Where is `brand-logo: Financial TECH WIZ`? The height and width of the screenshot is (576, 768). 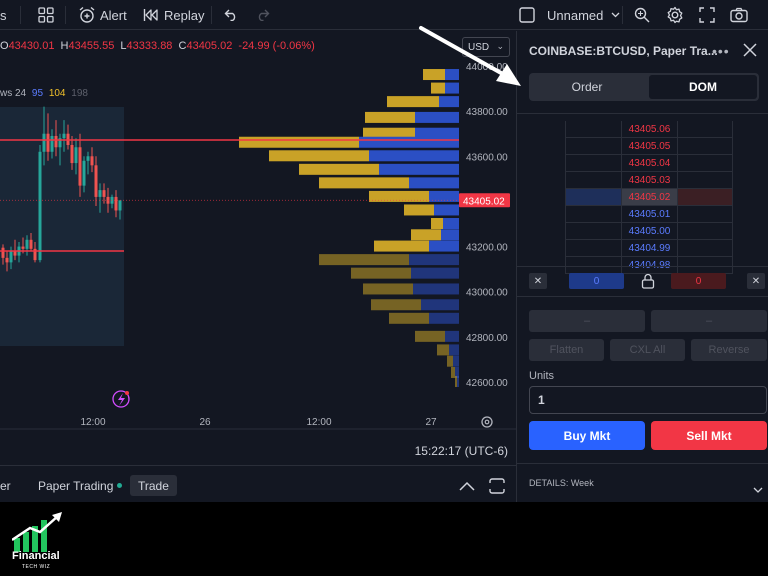 brand-logo: Financial TECH WIZ is located at coordinates (384, 539).